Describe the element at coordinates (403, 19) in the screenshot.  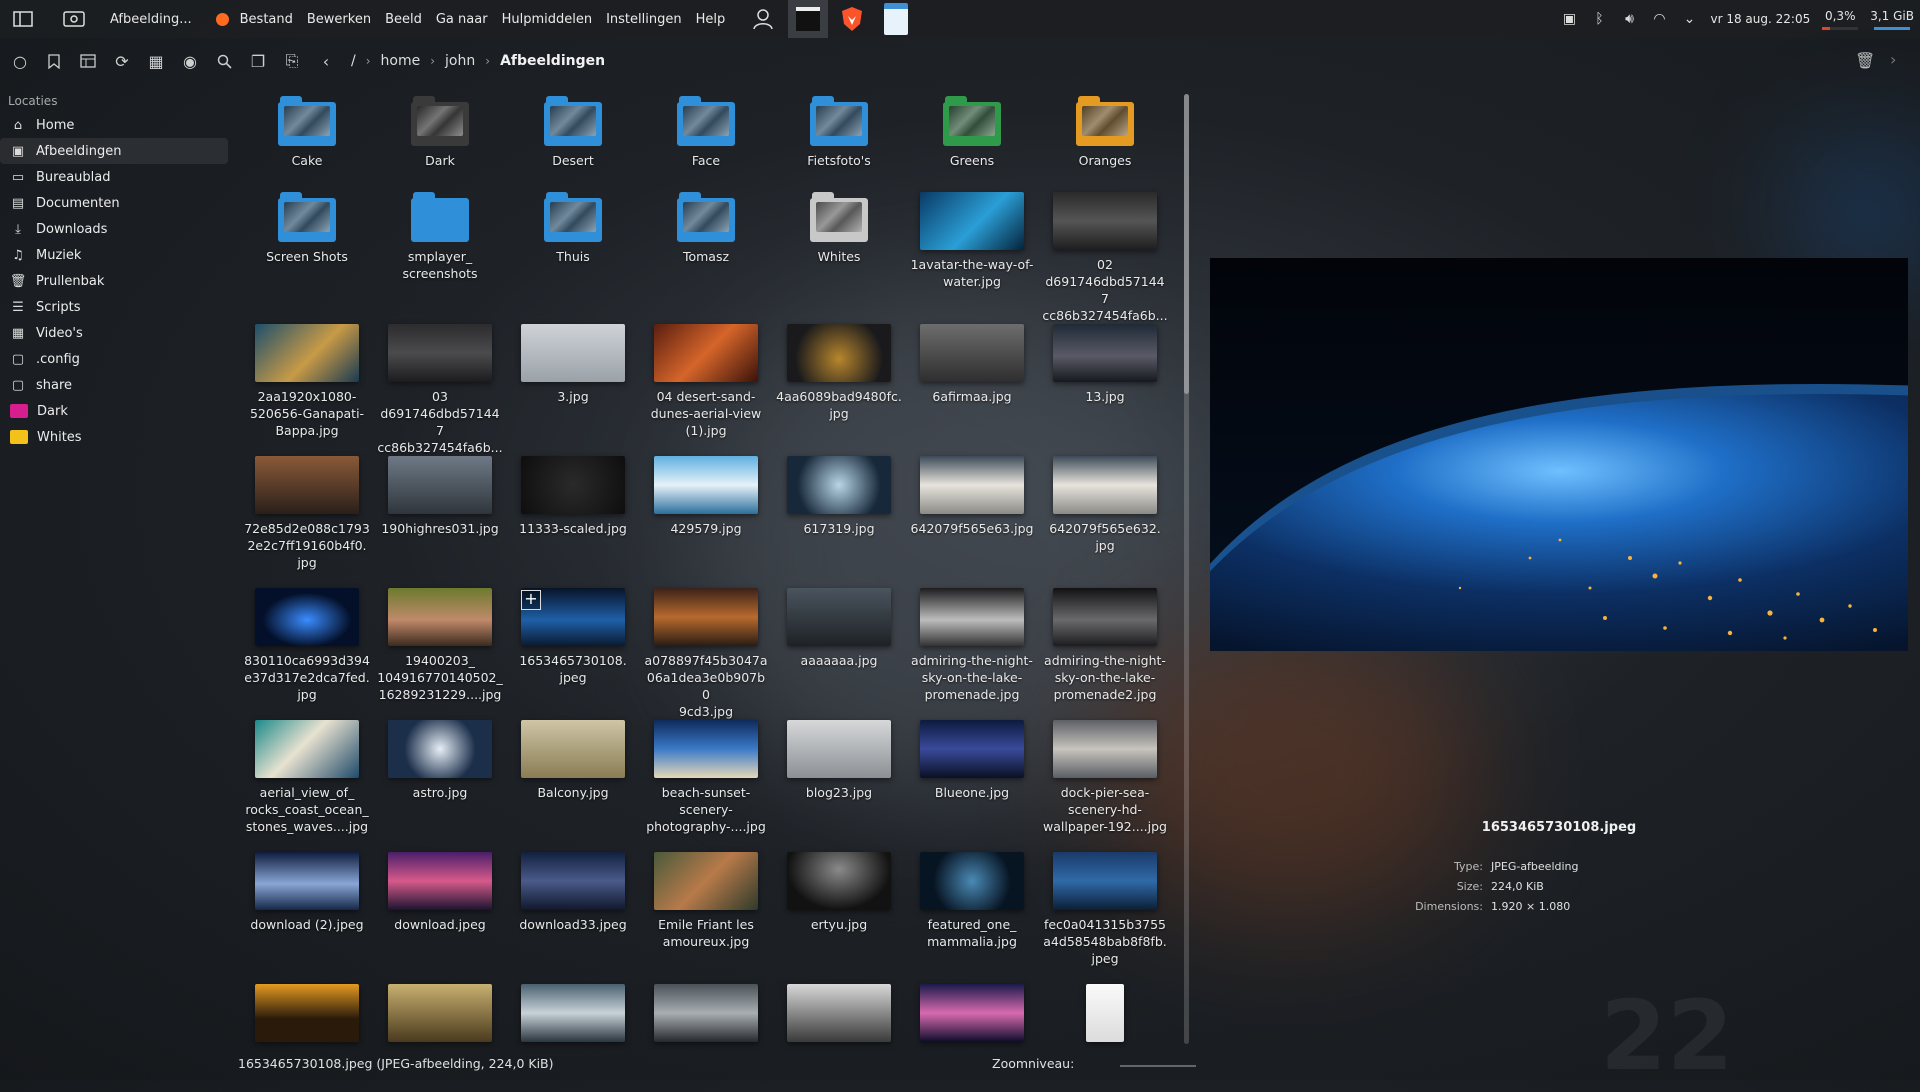
I see `menu-beeld: Beeld` at that location.